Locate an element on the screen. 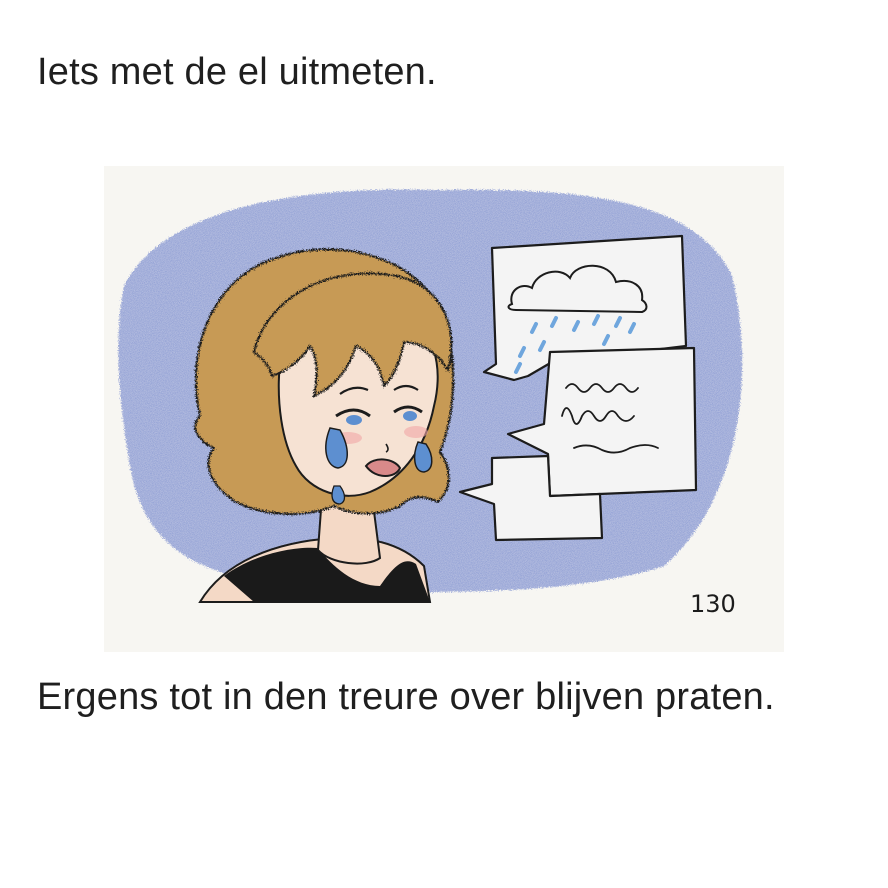  page-number: 130 is located at coordinates (713, 604).